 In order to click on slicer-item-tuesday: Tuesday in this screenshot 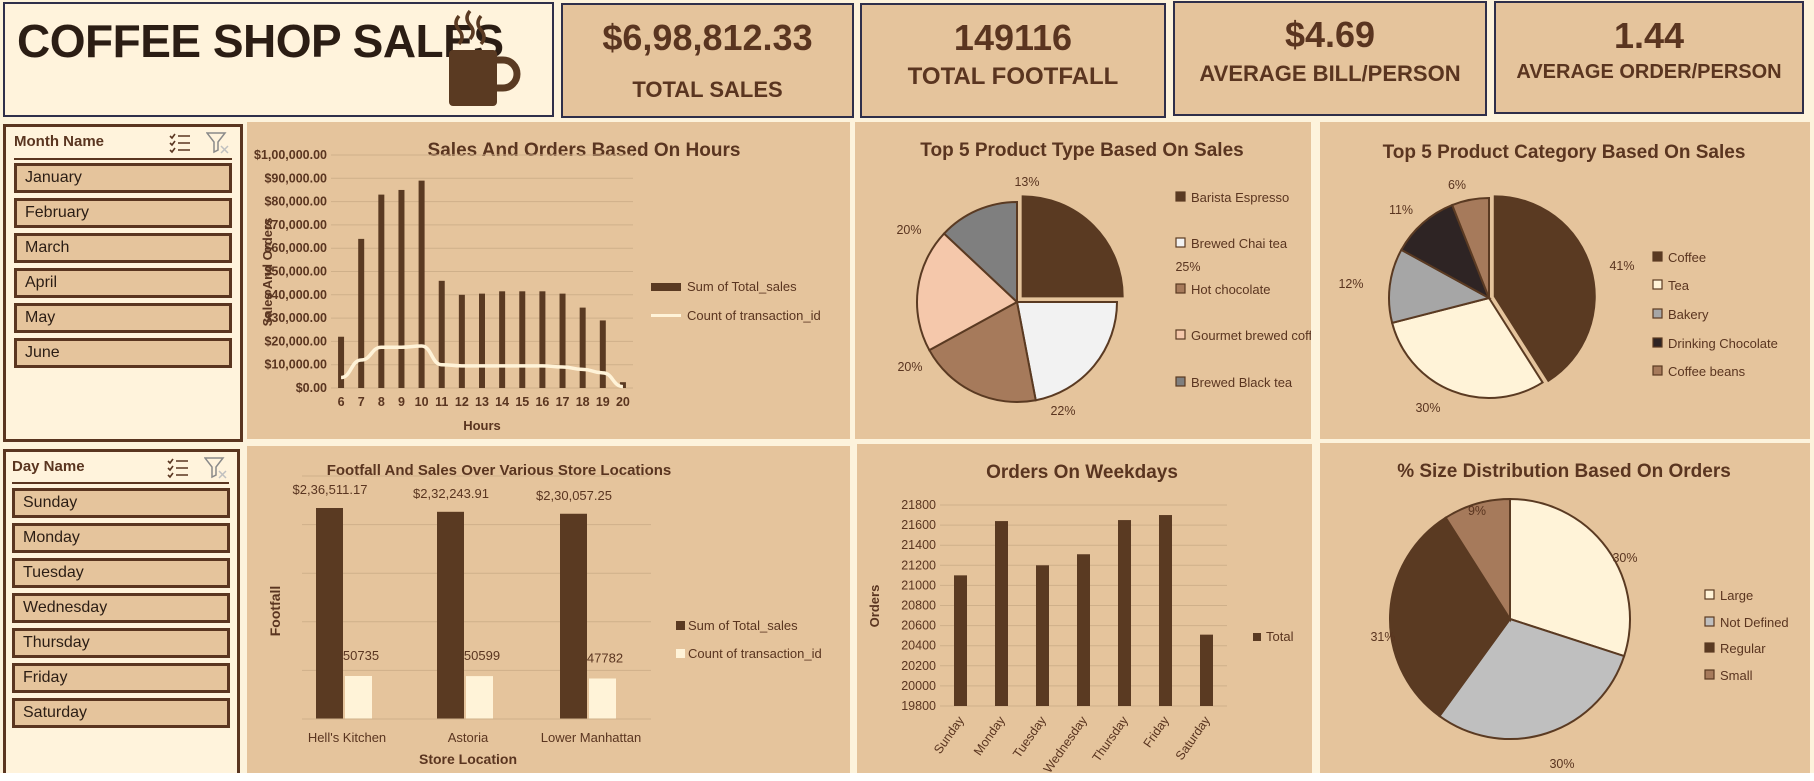, I will do `click(121, 573)`.